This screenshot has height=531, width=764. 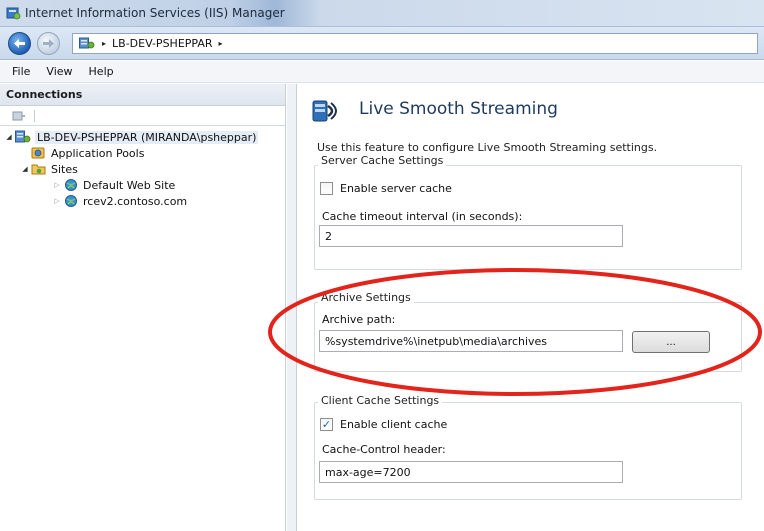 What do you see at coordinates (326, 188) in the screenshot?
I see `enable-server-cache-checkbox` at bounding box center [326, 188].